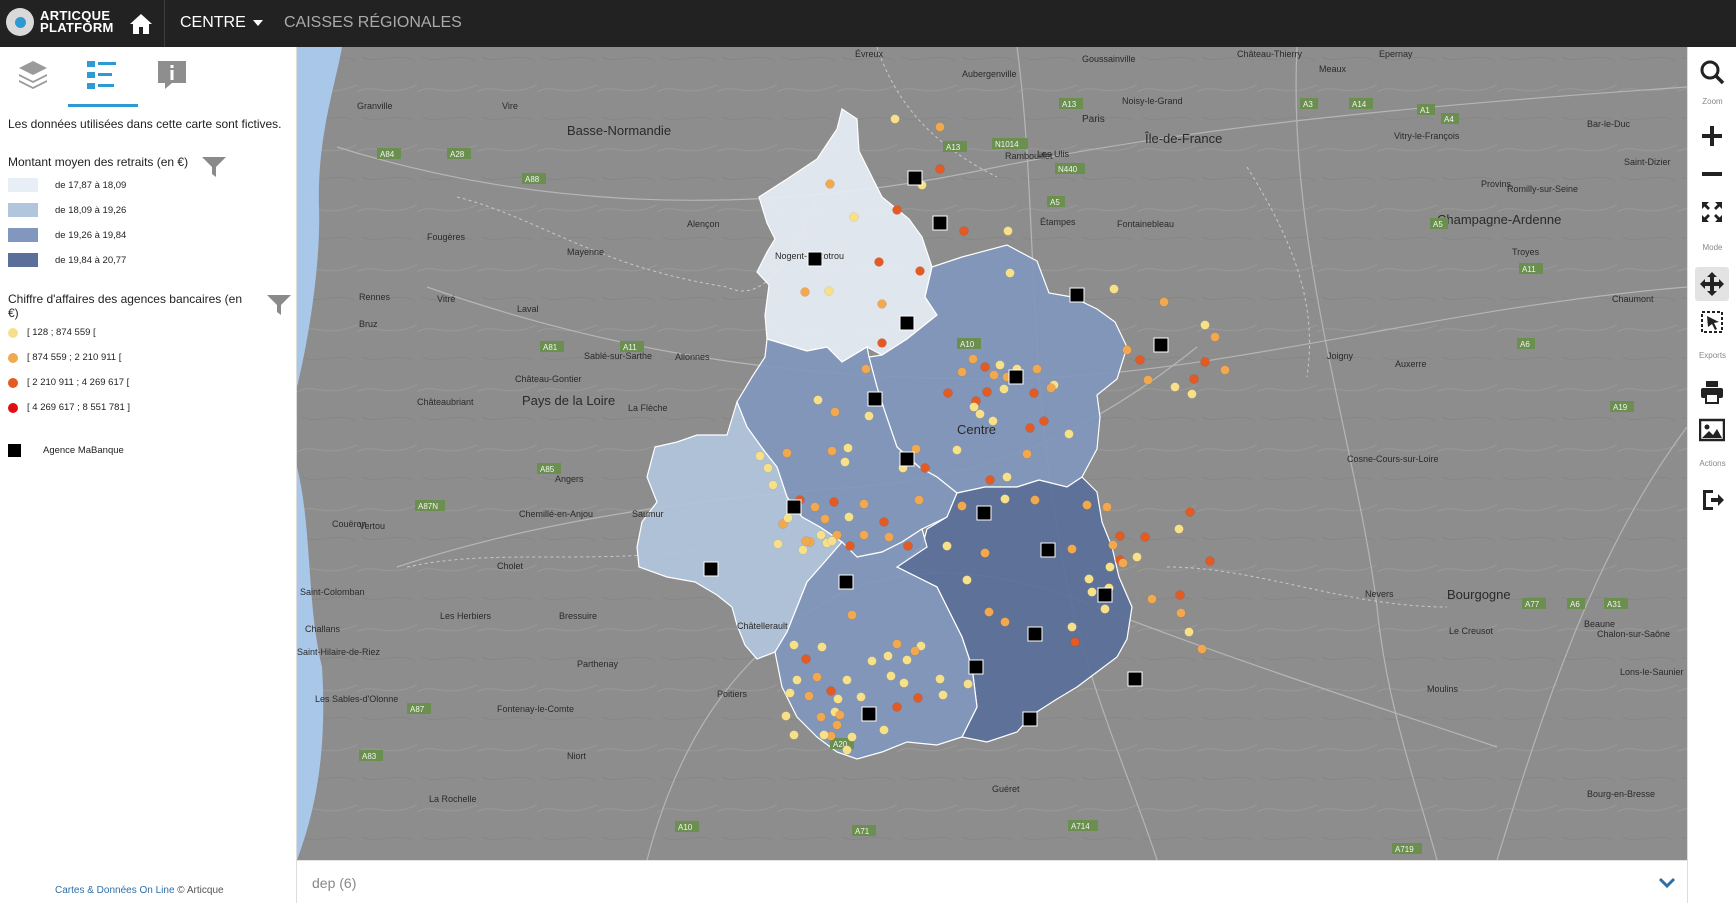  Describe the element at coordinates (1712, 430) in the screenshot. I see `export-image-button` at that location.